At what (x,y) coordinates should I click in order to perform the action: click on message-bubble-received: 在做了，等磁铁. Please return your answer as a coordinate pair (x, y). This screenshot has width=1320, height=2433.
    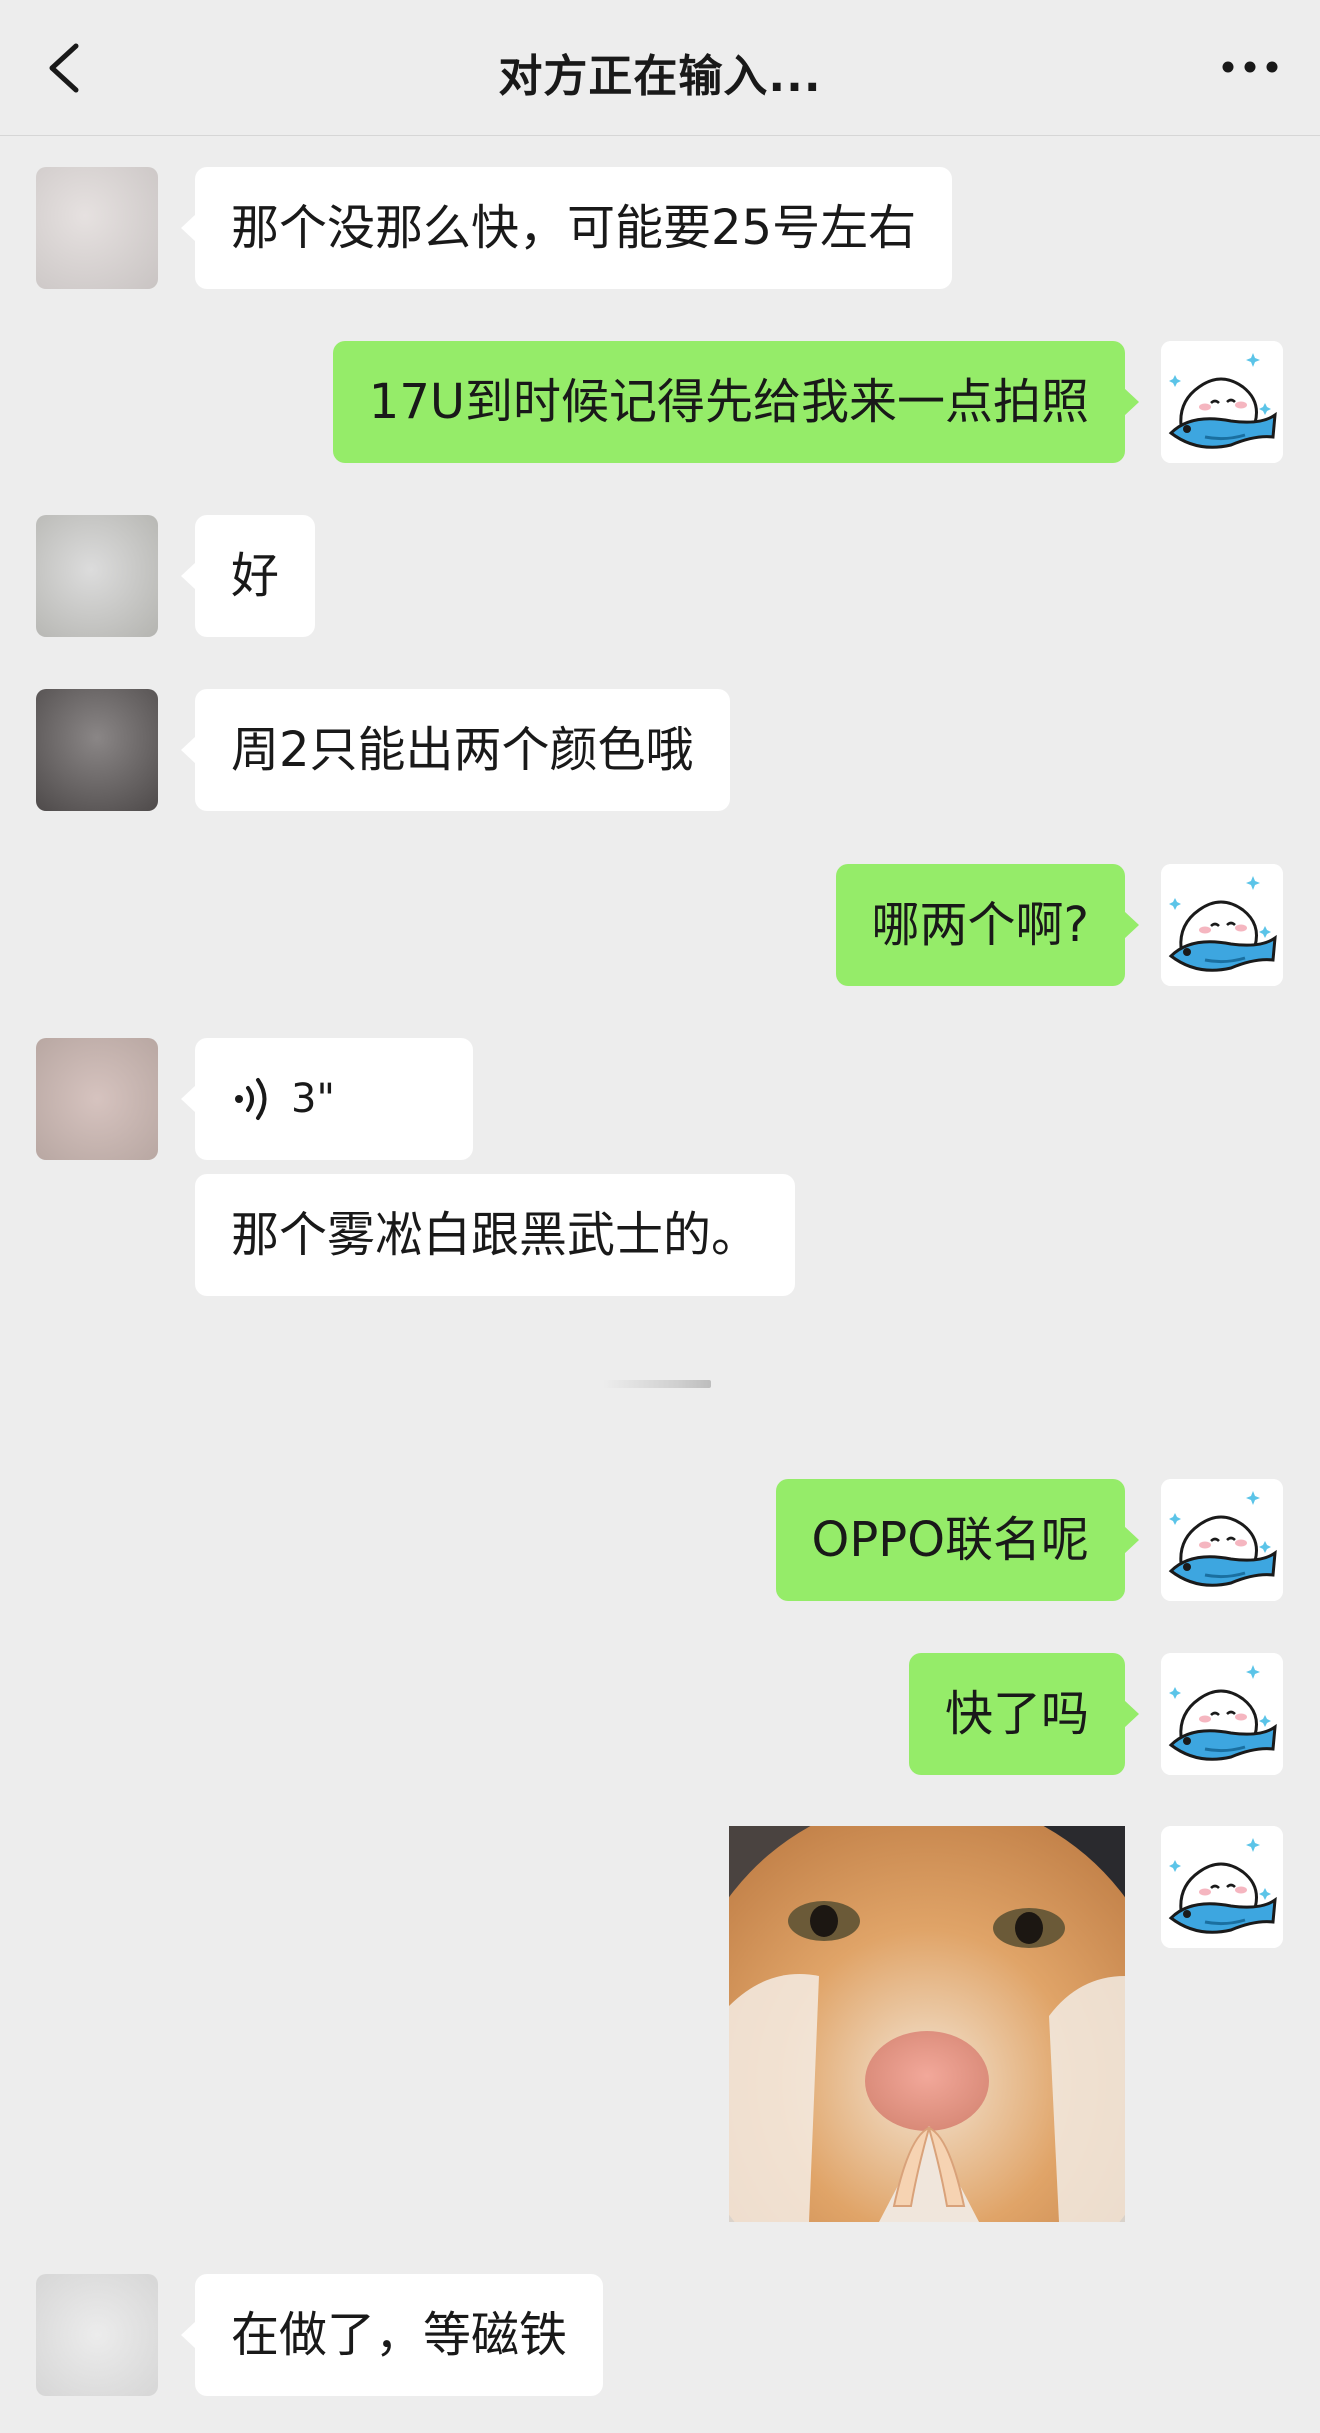
    Looking at the image, I should click on (392, 2335).